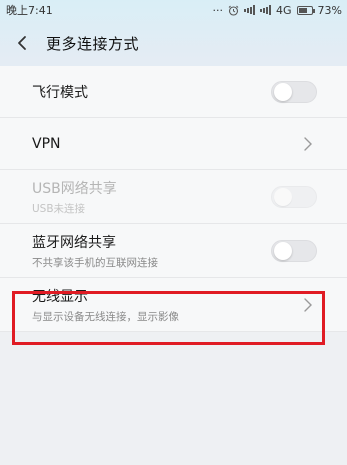 This screenshot has width=347, height=465. What do you see at coordinates (294, 250) in the screenshot?
I see `bluetooth-tethering-toggle` at bounding box center [294, 250].